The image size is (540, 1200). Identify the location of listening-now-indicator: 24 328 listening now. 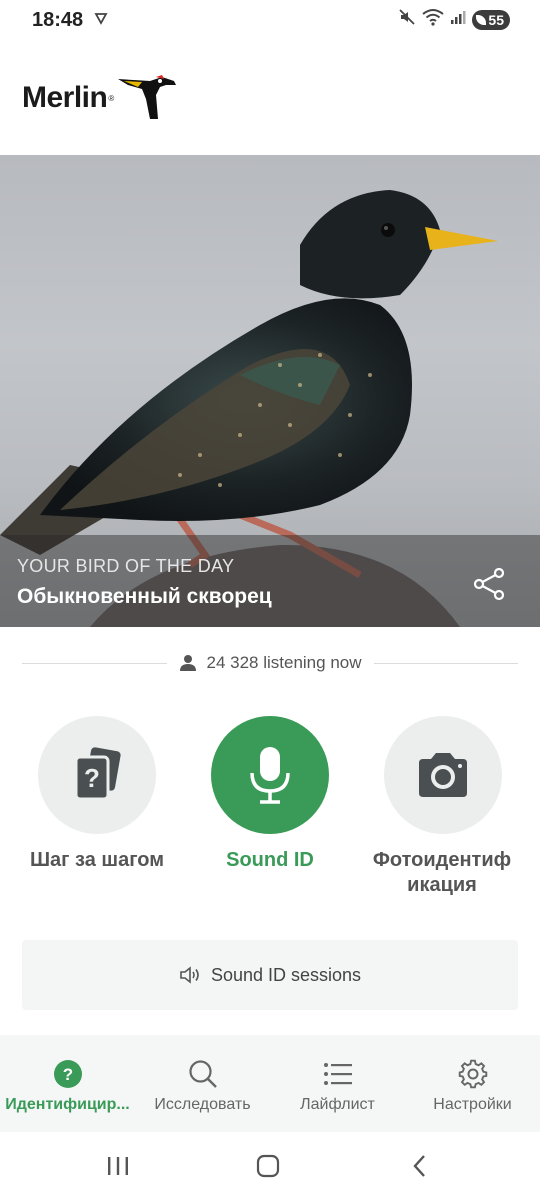
(270, 663).